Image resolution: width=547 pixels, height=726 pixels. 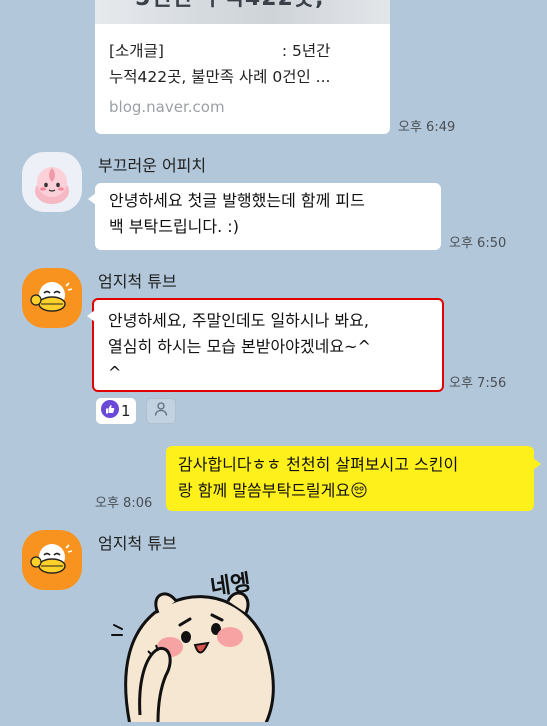 What do you see at coordinates (427, 127) in the screenshot?
I see `message-time: 오후 6:49` at bounding box center [427, 127].